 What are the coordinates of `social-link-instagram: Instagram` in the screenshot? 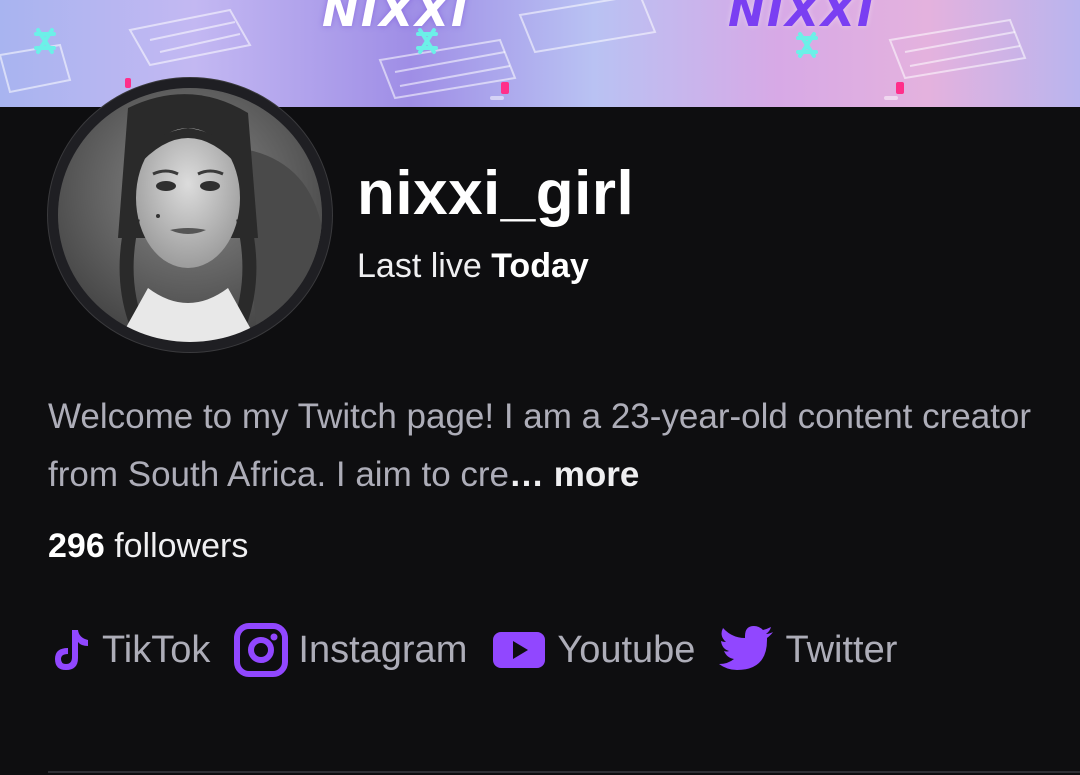 It's located at (350, 650).